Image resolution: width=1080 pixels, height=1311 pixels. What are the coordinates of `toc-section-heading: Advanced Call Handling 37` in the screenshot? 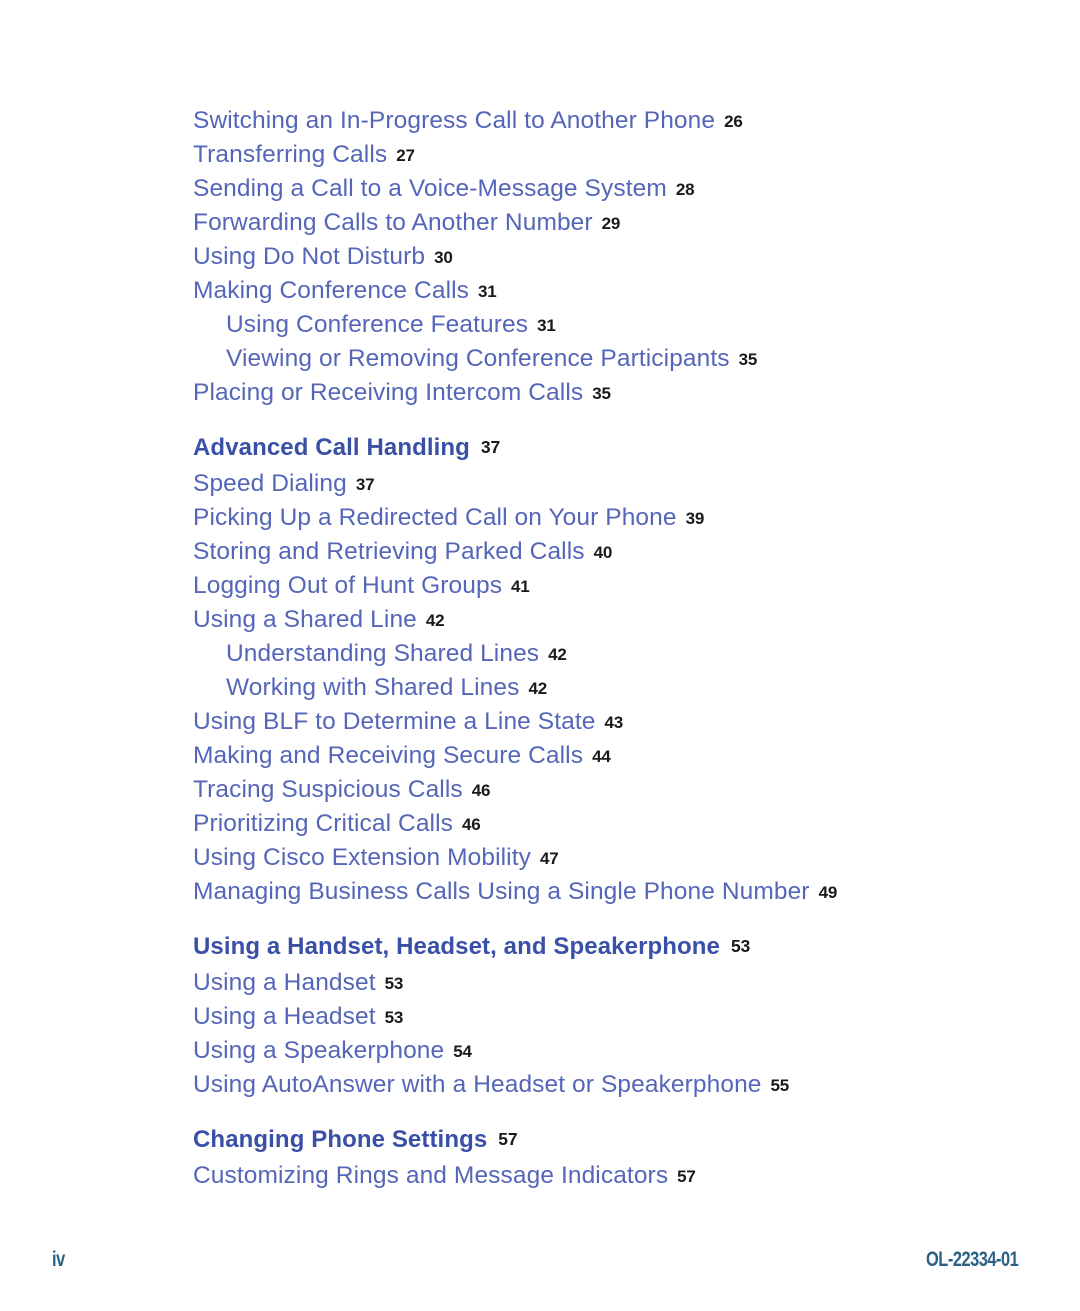 It's located at (613, 448).